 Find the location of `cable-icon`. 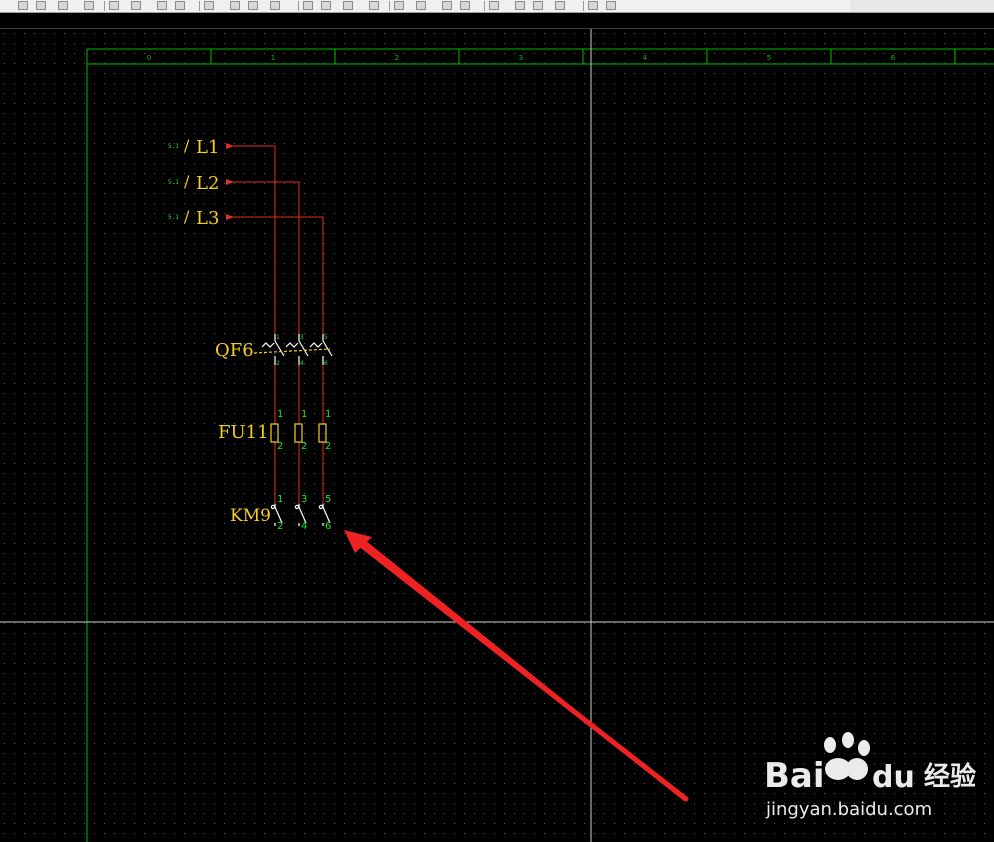

cable-icon is located at coordinates (235, 5).